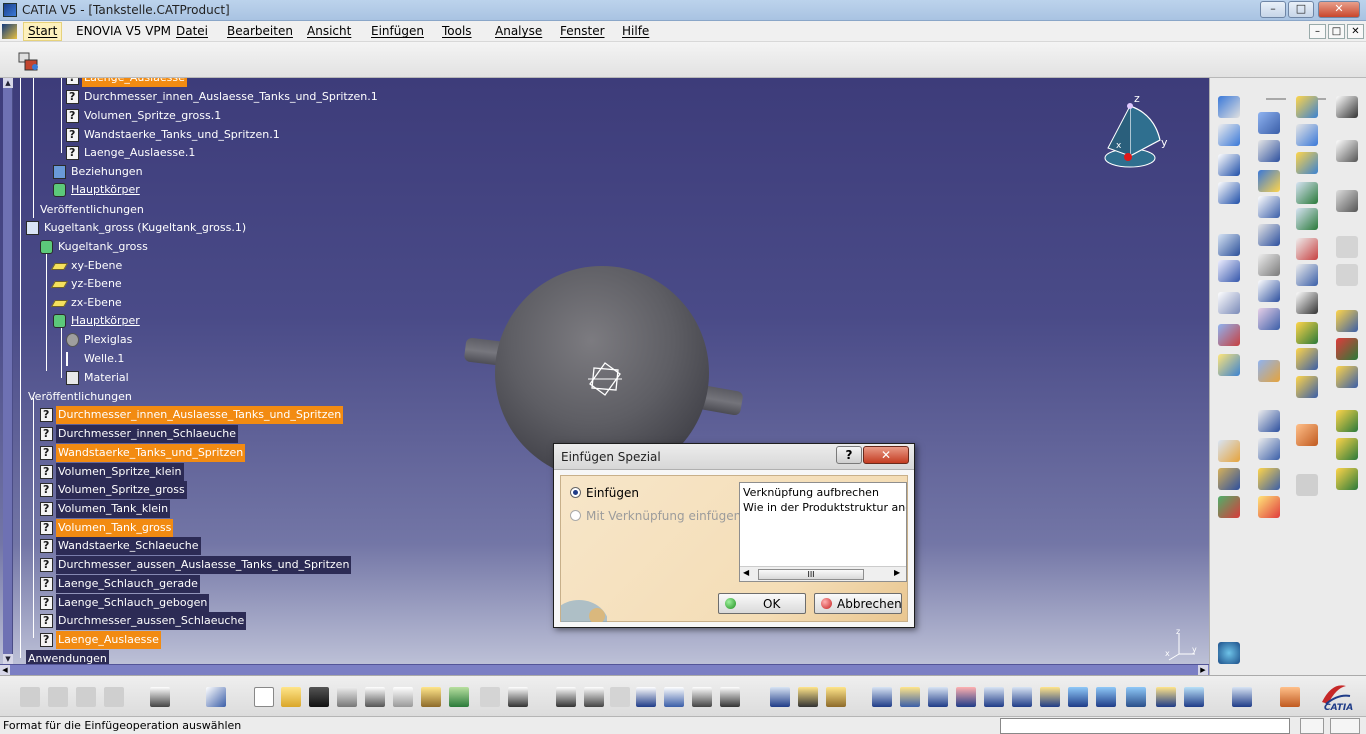 Image resolution: width=1366 pixels, height=734 pixels. I want to click on zoom-out-icon, so click(1022, 697).